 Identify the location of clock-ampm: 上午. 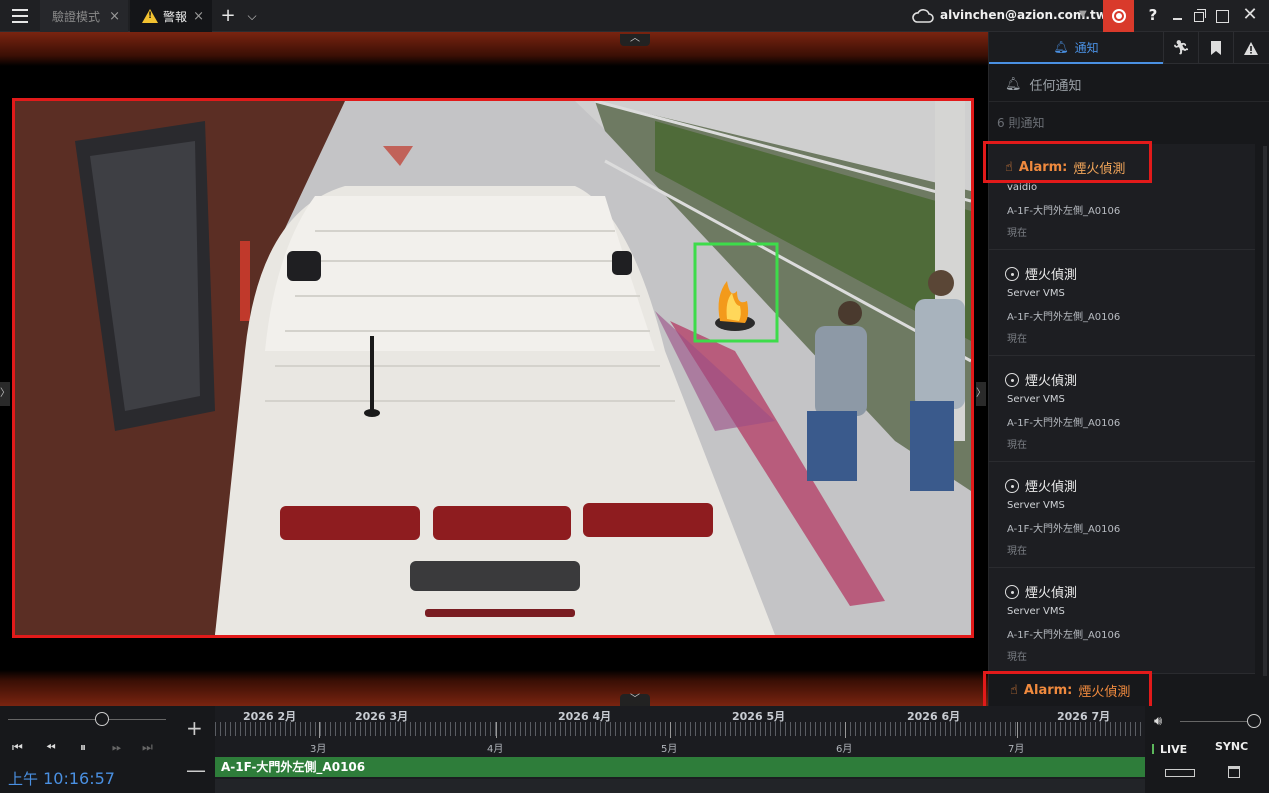
(23, 779).